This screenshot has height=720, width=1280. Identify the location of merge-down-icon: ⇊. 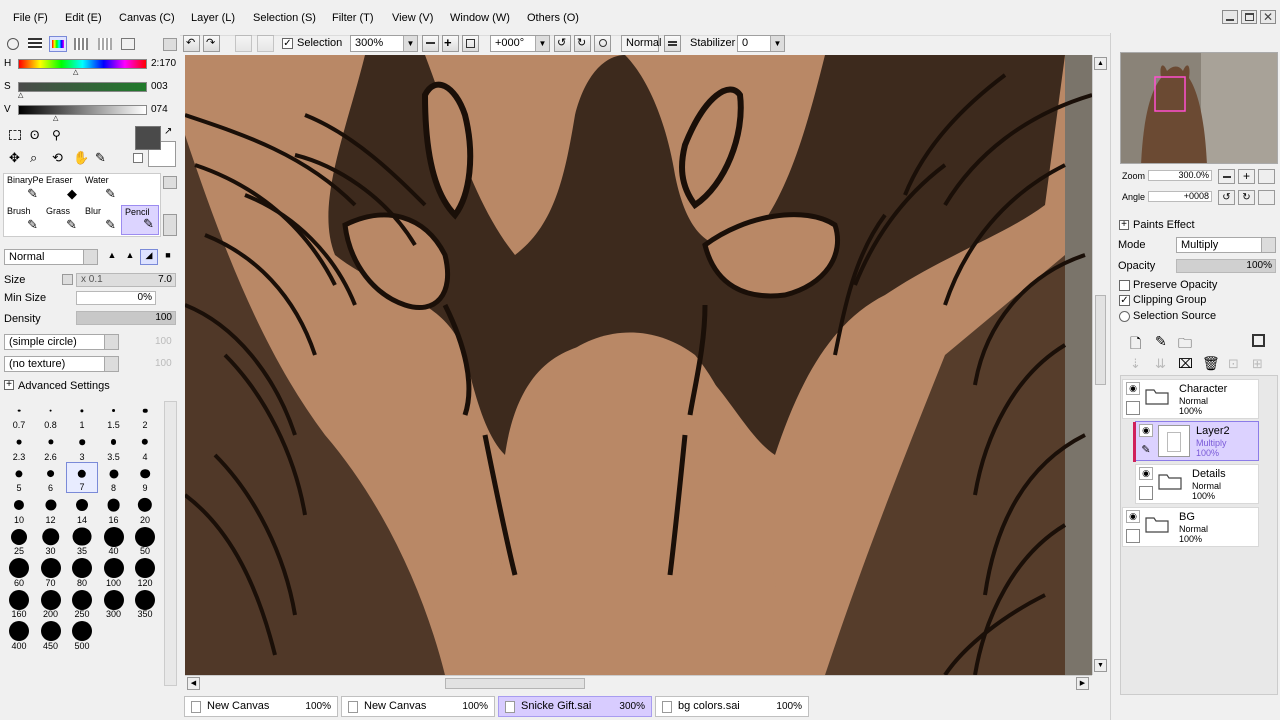
(1160, 364).